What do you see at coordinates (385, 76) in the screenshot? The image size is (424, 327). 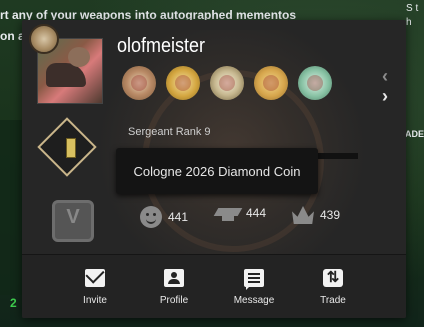 I see `chevron-left-icon: ‹` at bounding box center [385, 76].